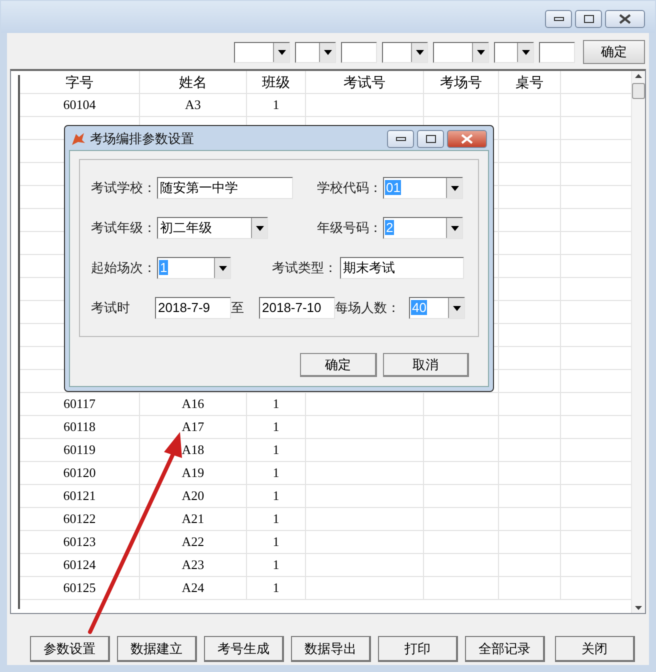  What do you see at coordinates (350, 228) in the screenshot?
I see `field-label: 年级号码：` at bounding box center [350, 228].